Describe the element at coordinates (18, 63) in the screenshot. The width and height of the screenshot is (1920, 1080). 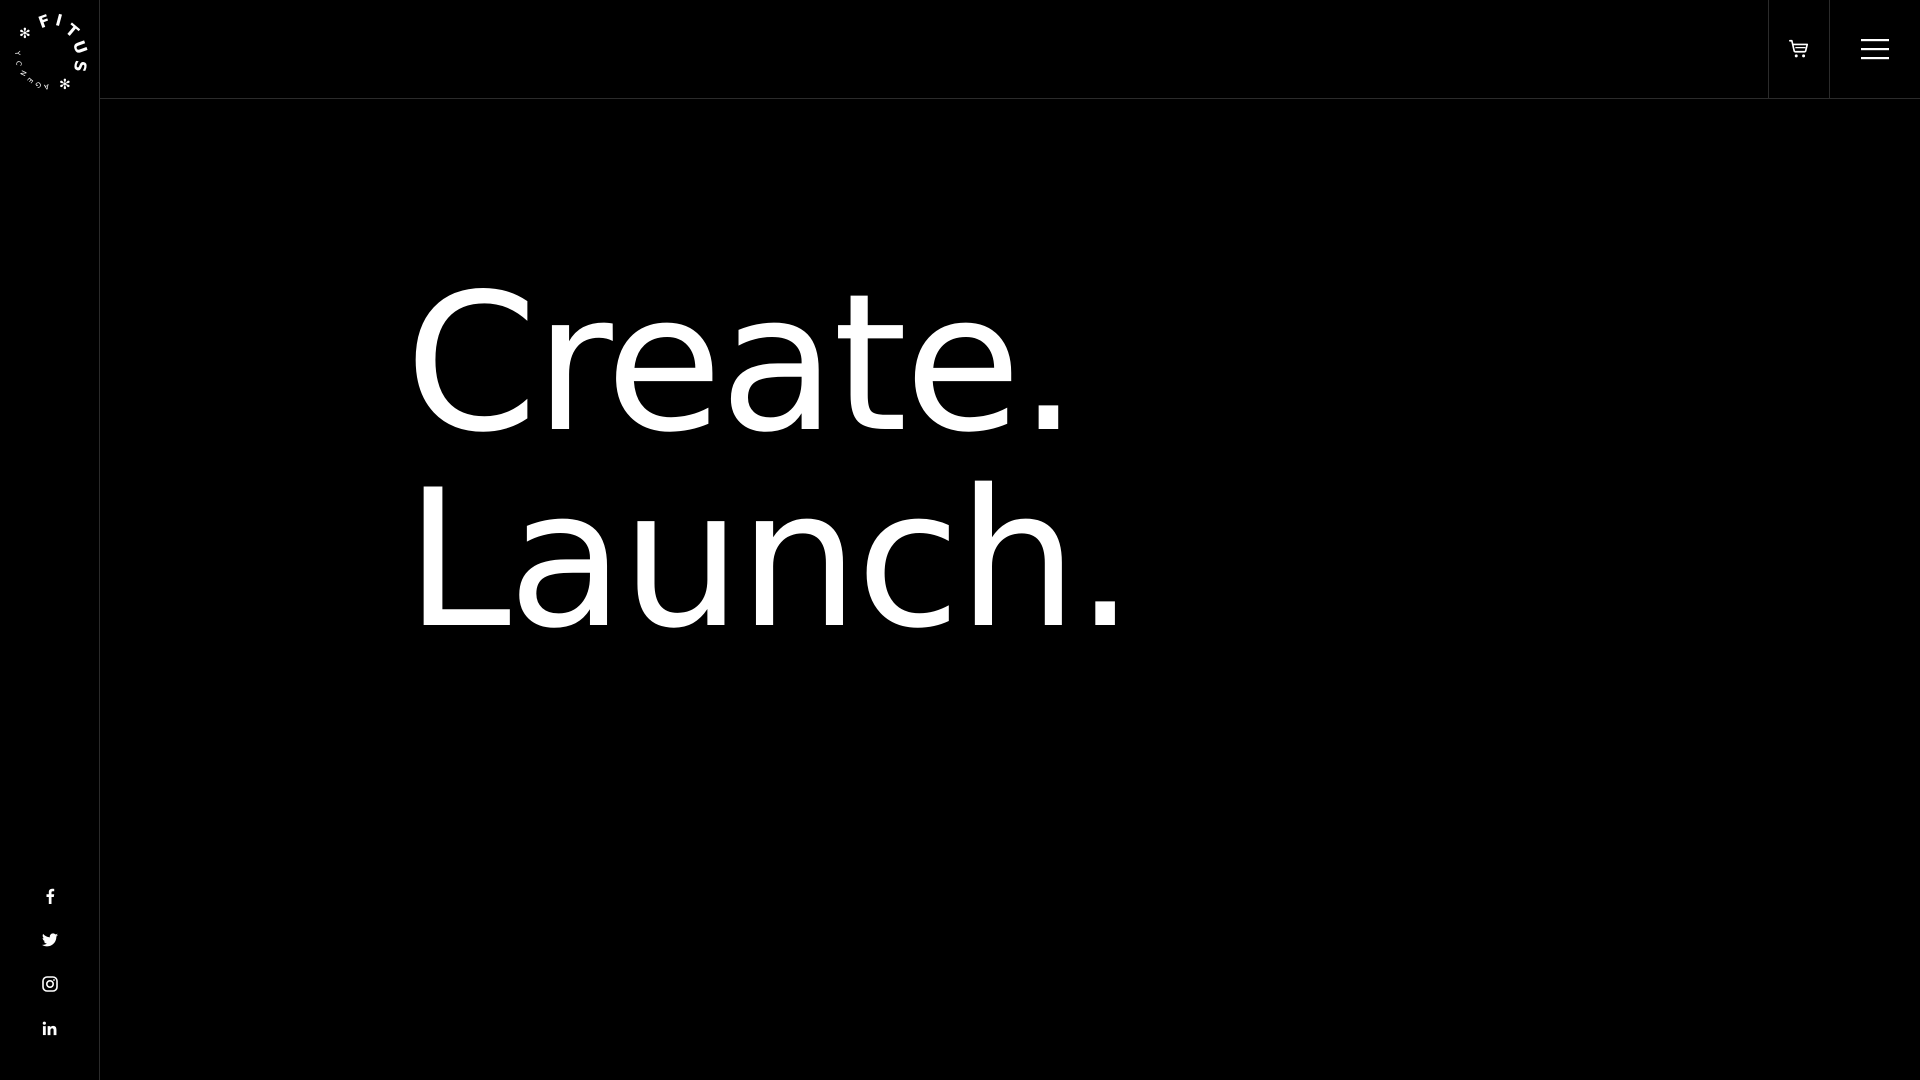
I see `logo-letter-c: C` at that location.